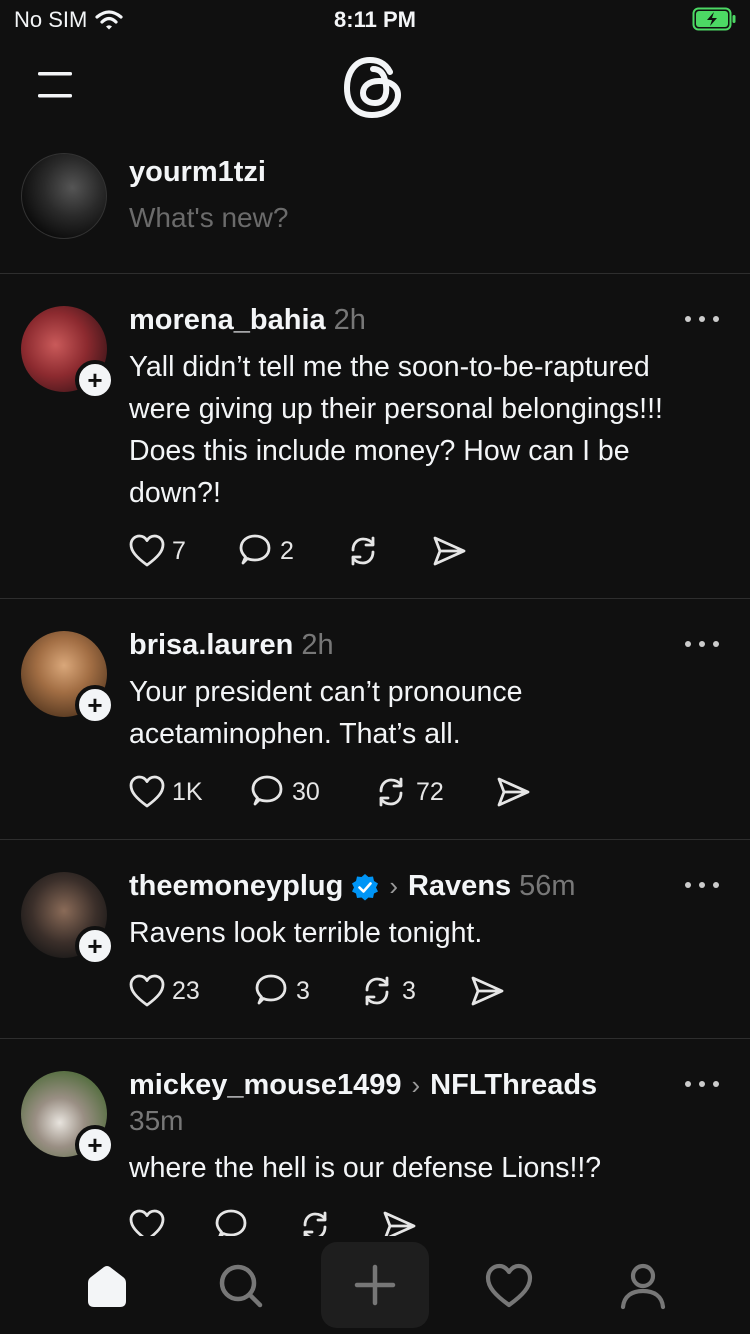 This screenshot has width=750, height=1334. I want to click on tab-home, so click(107, 1286).